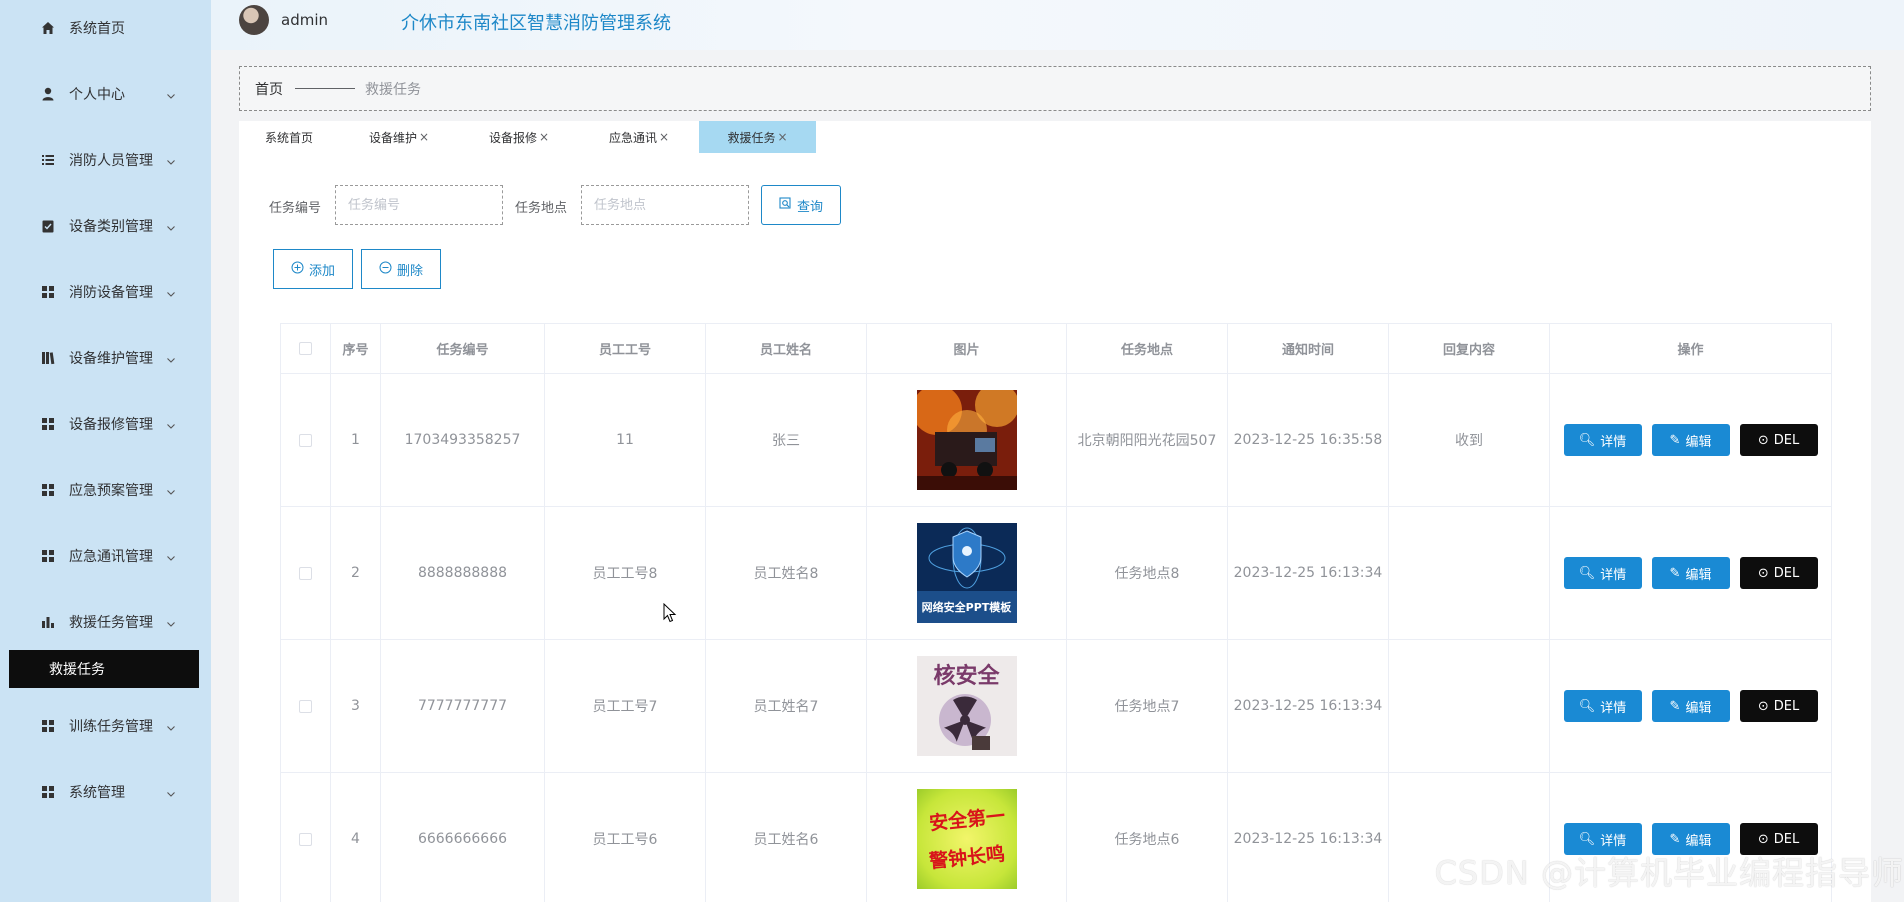  I want to click on emp-no-cell: 员工工号6, so click(625, 837).